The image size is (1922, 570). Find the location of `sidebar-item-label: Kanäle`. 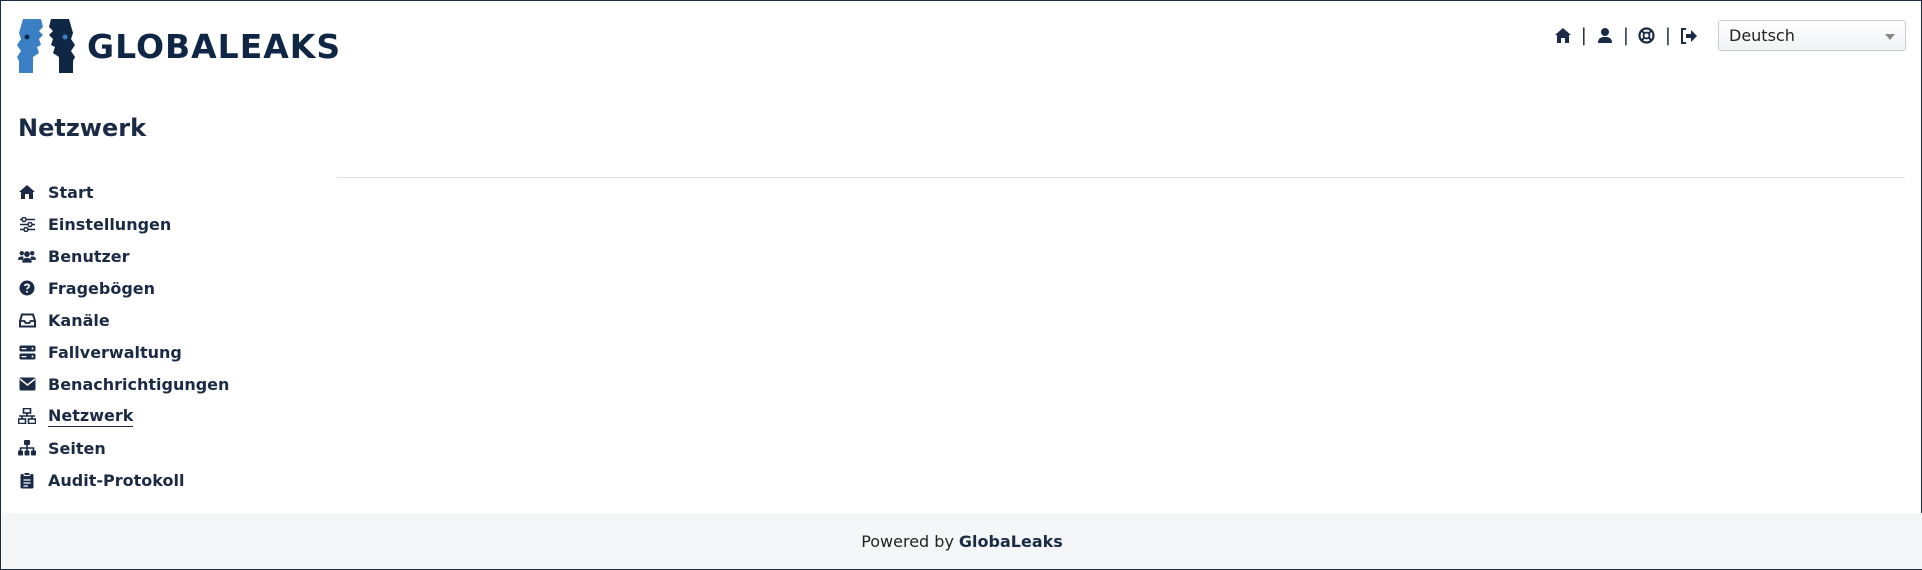

sidebar-item-label: Kanäle is located at coordinates (79, 320).